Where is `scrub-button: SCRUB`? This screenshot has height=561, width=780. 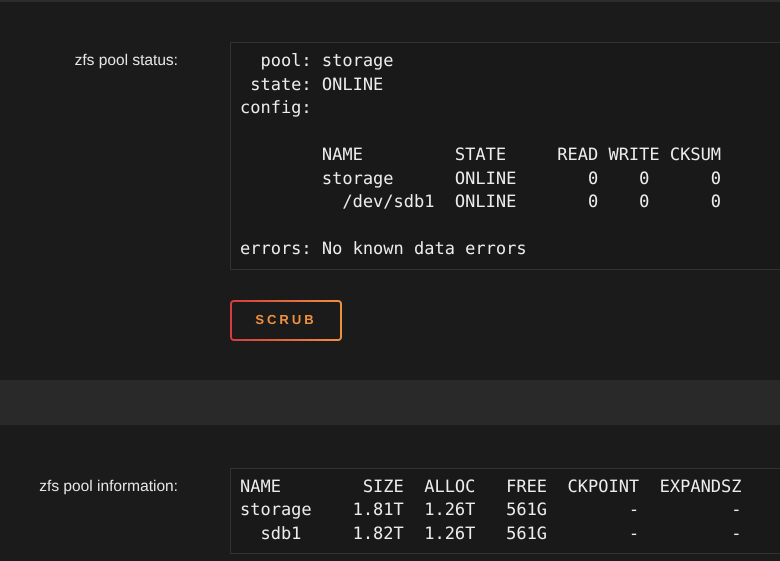 scrub-button: SCRUB is located at coordinates (286, 320).